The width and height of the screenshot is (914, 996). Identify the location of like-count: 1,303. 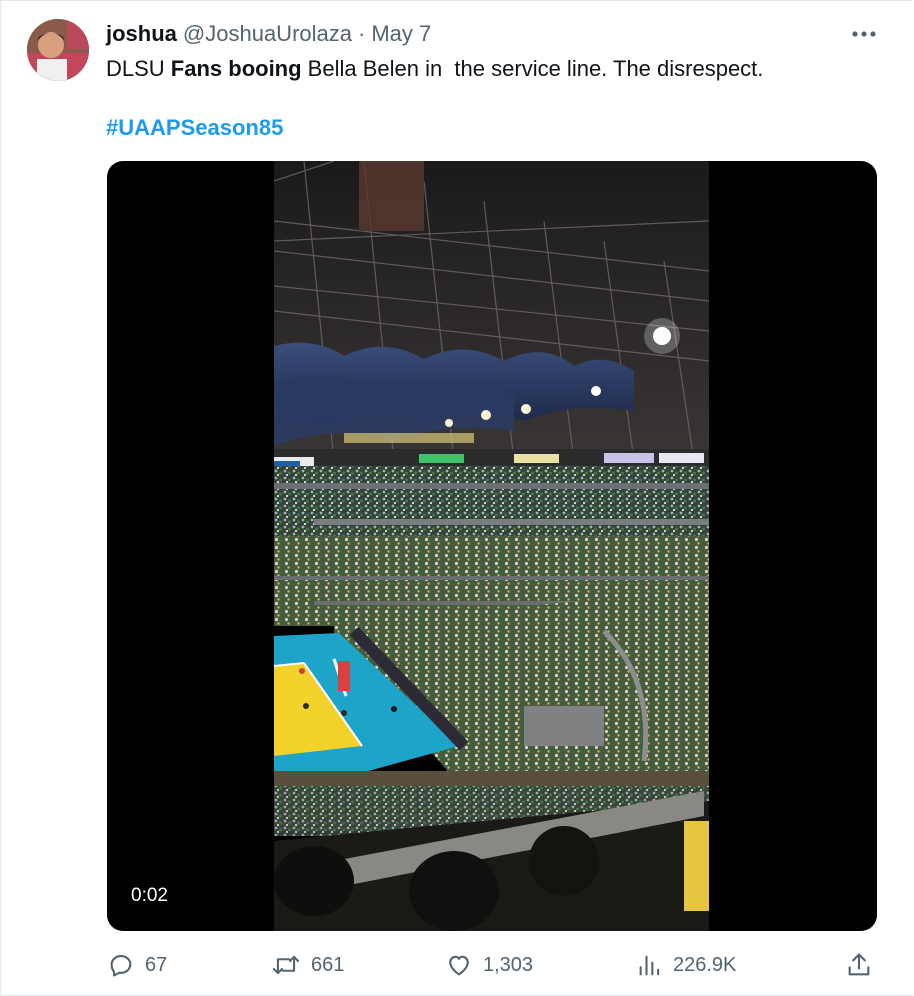
(508, 964).